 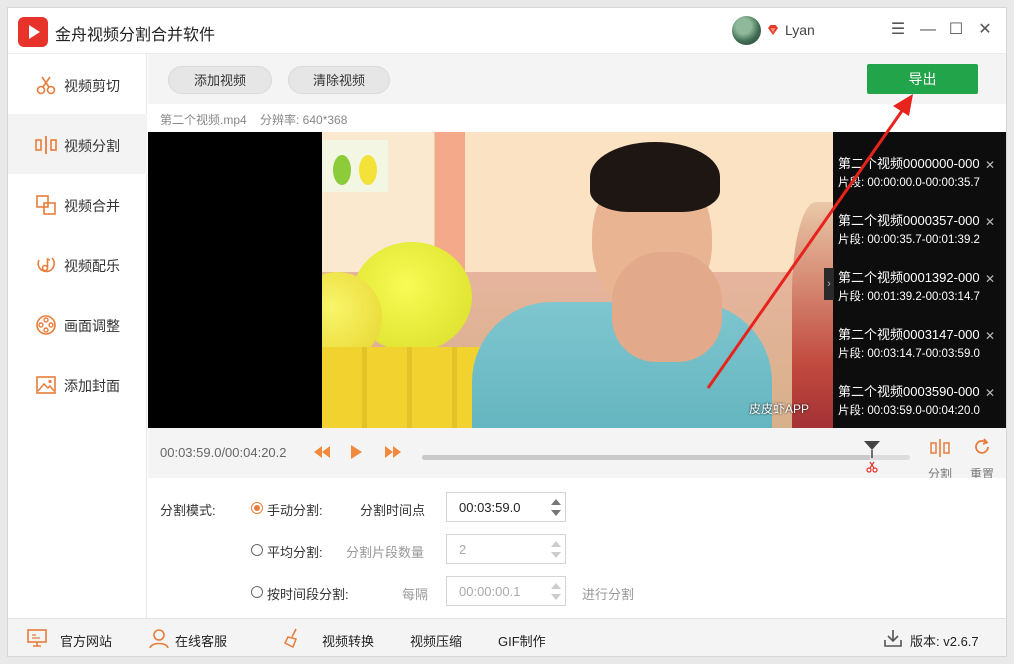 I want to click on file-resolution: 分辨率: 640*368, so click(x=304, y=120).